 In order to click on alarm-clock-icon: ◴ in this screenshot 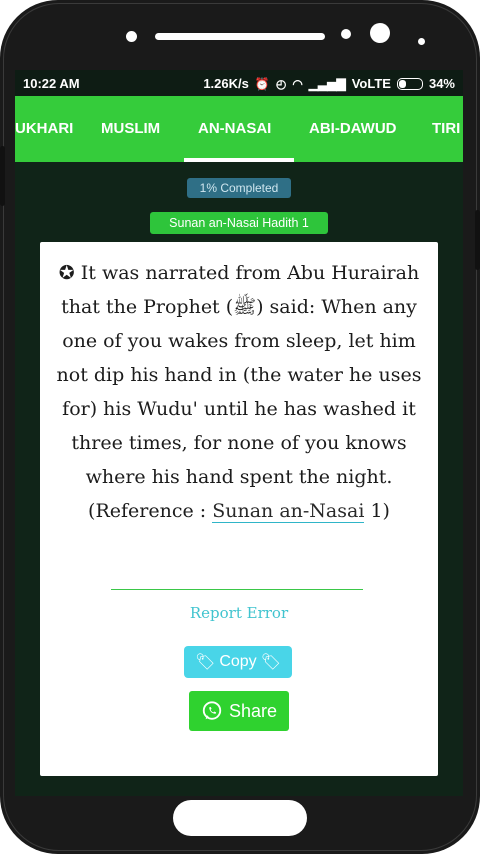, I will do `click(281, 83)`.